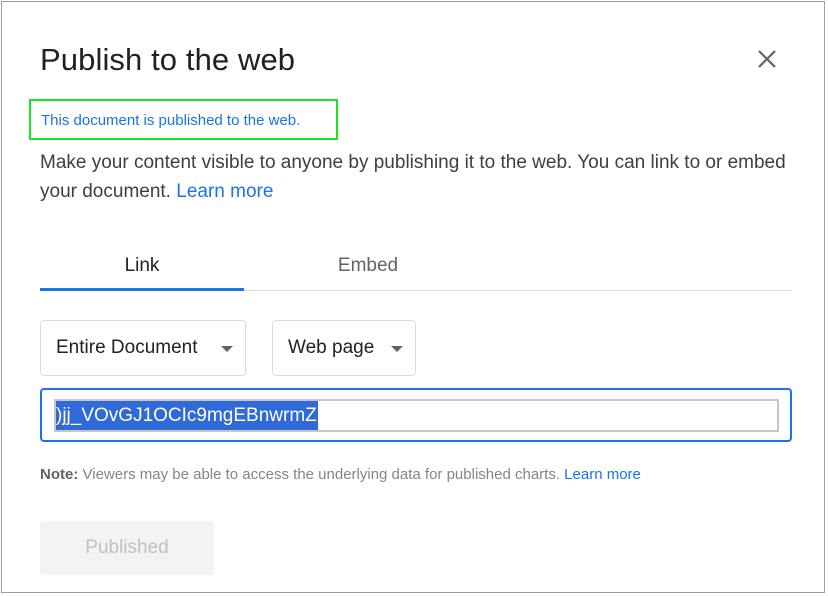 Image resolution: width=828 pixels, height=596 pixels. What do you see at coordinates (602, 474) in the screenshot?
I see `note-learn-more-link: Learn more` at bounding box center [602, 474].